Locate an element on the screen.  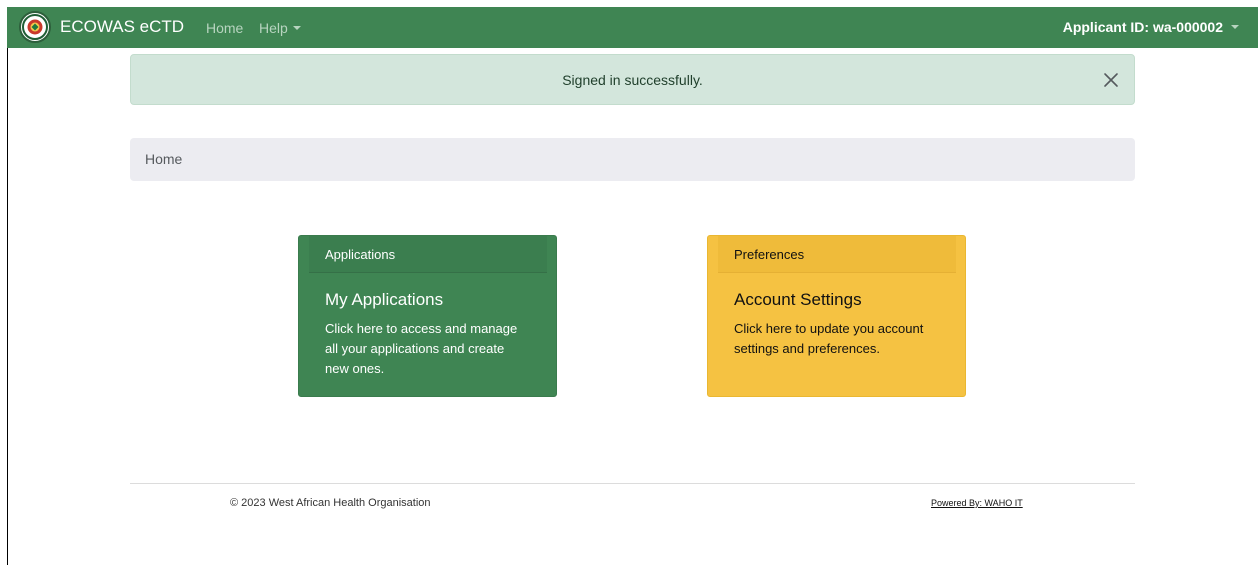
card-header: Applications is located at coordinates (428, 254).